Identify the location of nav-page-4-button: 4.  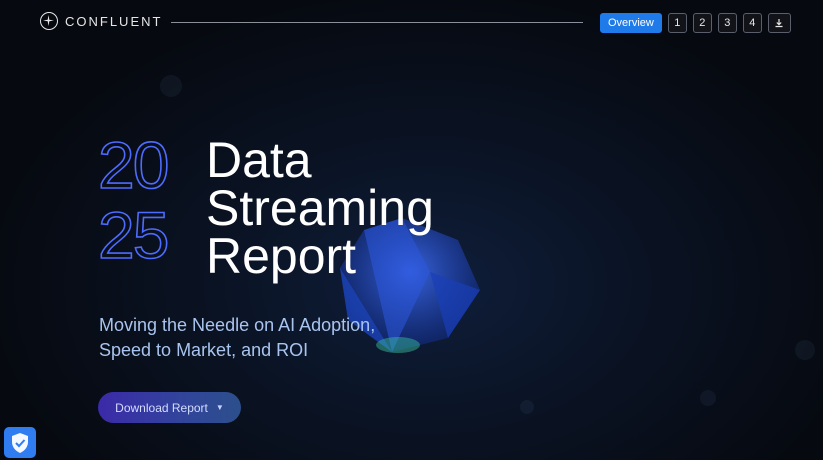
(752, 23).